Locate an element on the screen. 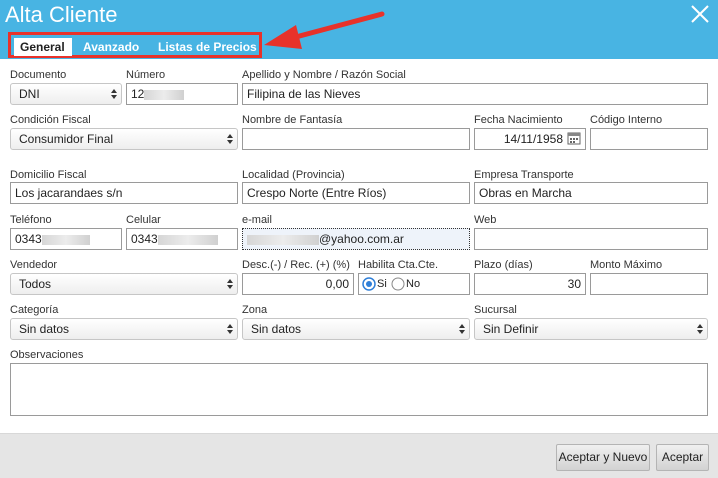 This screenshot has height=478, width=718. tabs-highlight-box: General Avanzado Listas de Precios is located at coordinates (135, 45).